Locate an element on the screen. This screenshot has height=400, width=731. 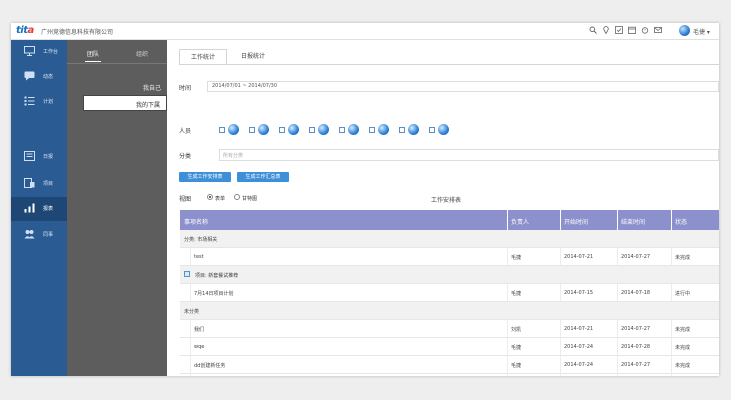
header-start: 开始时间 is located at coordinates (576, 222).